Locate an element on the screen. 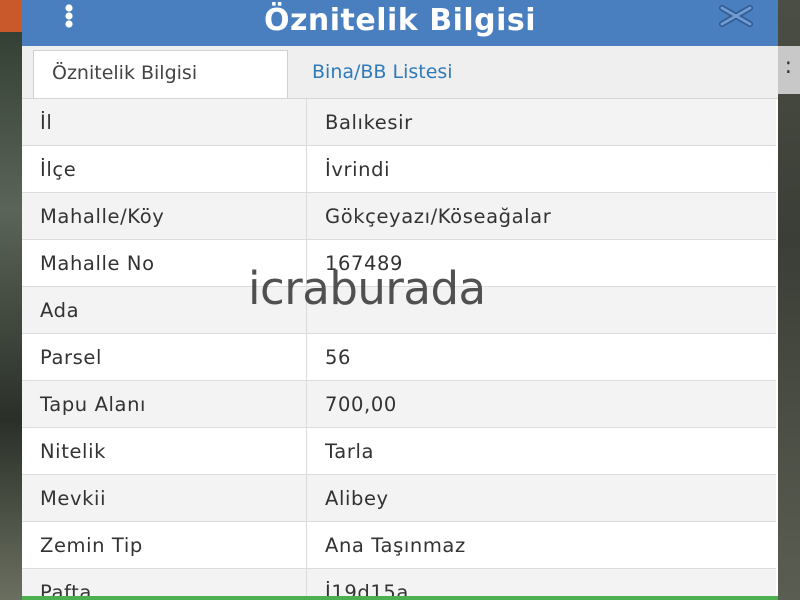  watermark: icraburada is located at coordinates (367, 288).